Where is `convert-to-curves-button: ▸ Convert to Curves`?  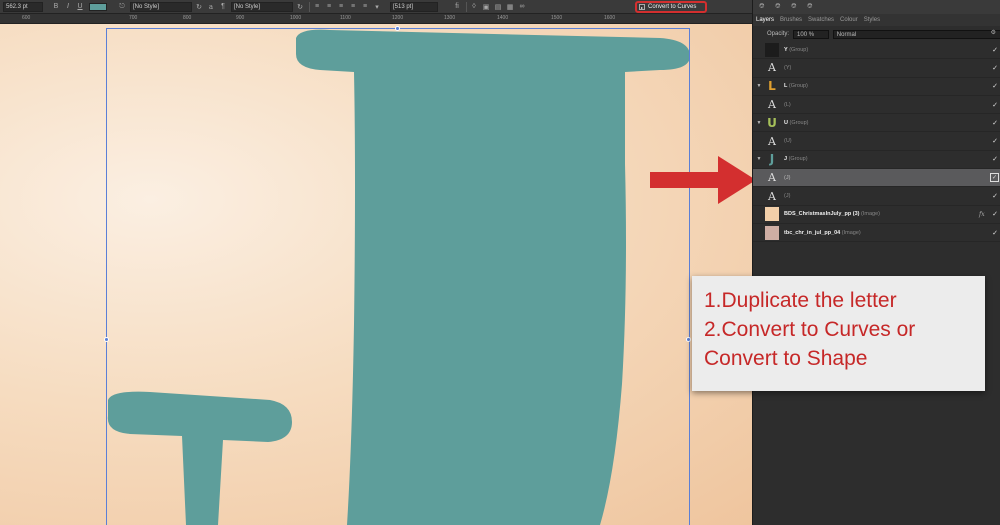 convert-to-curves-button: ▸ Convert to Curves is located at coordinates (671, 7).